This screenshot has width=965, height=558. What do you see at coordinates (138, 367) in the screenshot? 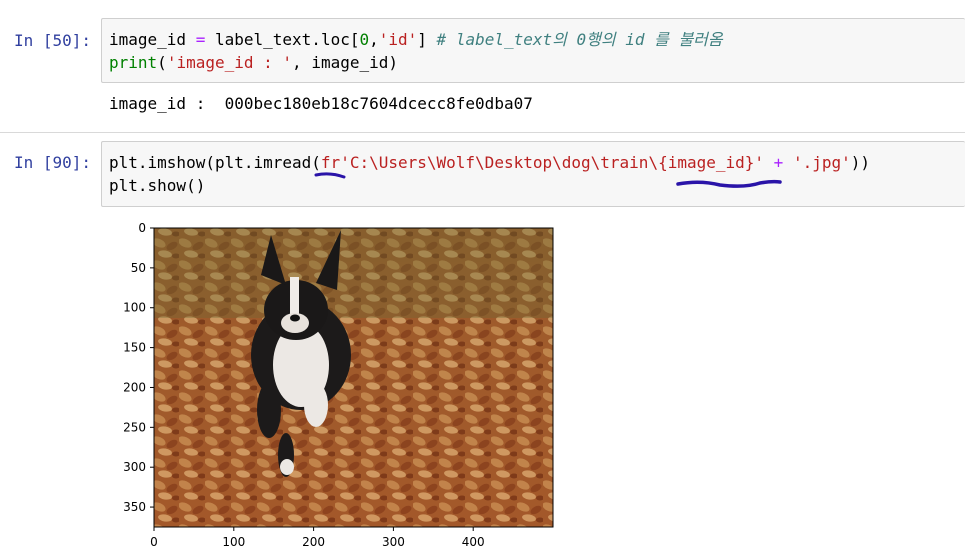
I see `y-axis: 0 50 100 150 200 250 300 350` at bounding box center [138, 367].